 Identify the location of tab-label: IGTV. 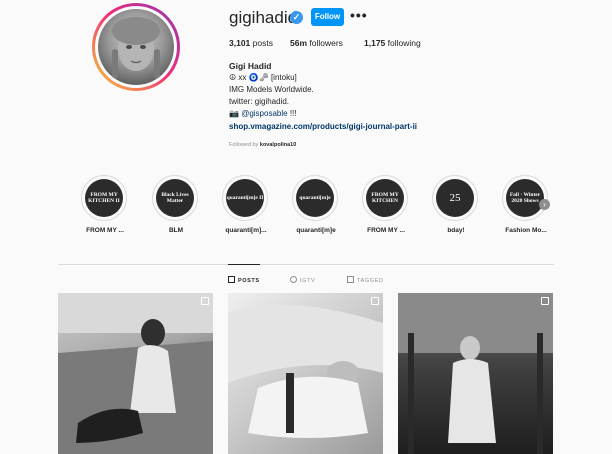
(308, 281).